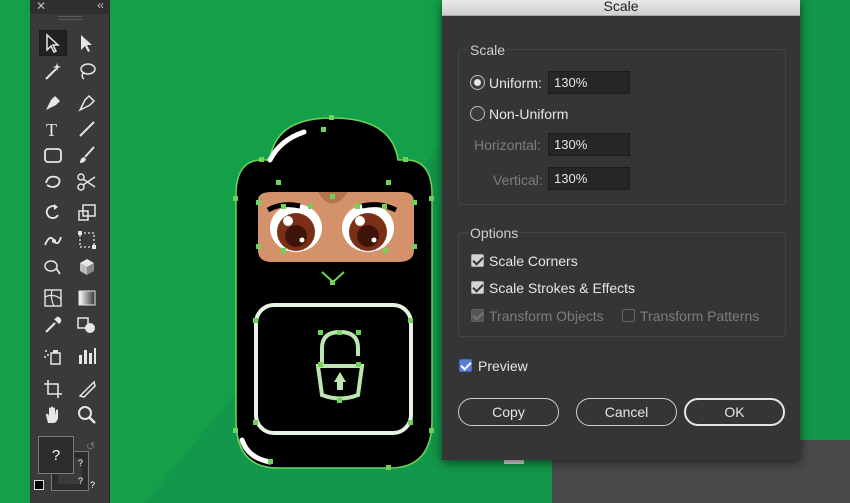  What do you see at coordinates (53, 212) in the screenshot?
I see `rotate-tool-icon` at bounding box center [53, 212].